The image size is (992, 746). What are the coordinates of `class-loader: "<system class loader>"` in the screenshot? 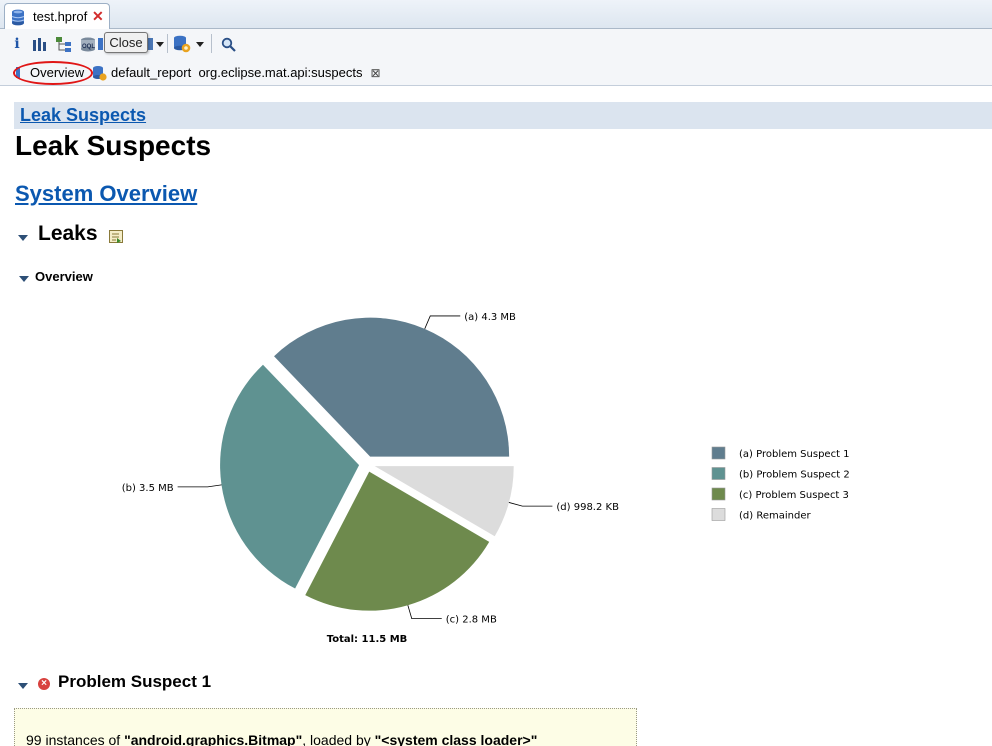 It's located at (456, 739).